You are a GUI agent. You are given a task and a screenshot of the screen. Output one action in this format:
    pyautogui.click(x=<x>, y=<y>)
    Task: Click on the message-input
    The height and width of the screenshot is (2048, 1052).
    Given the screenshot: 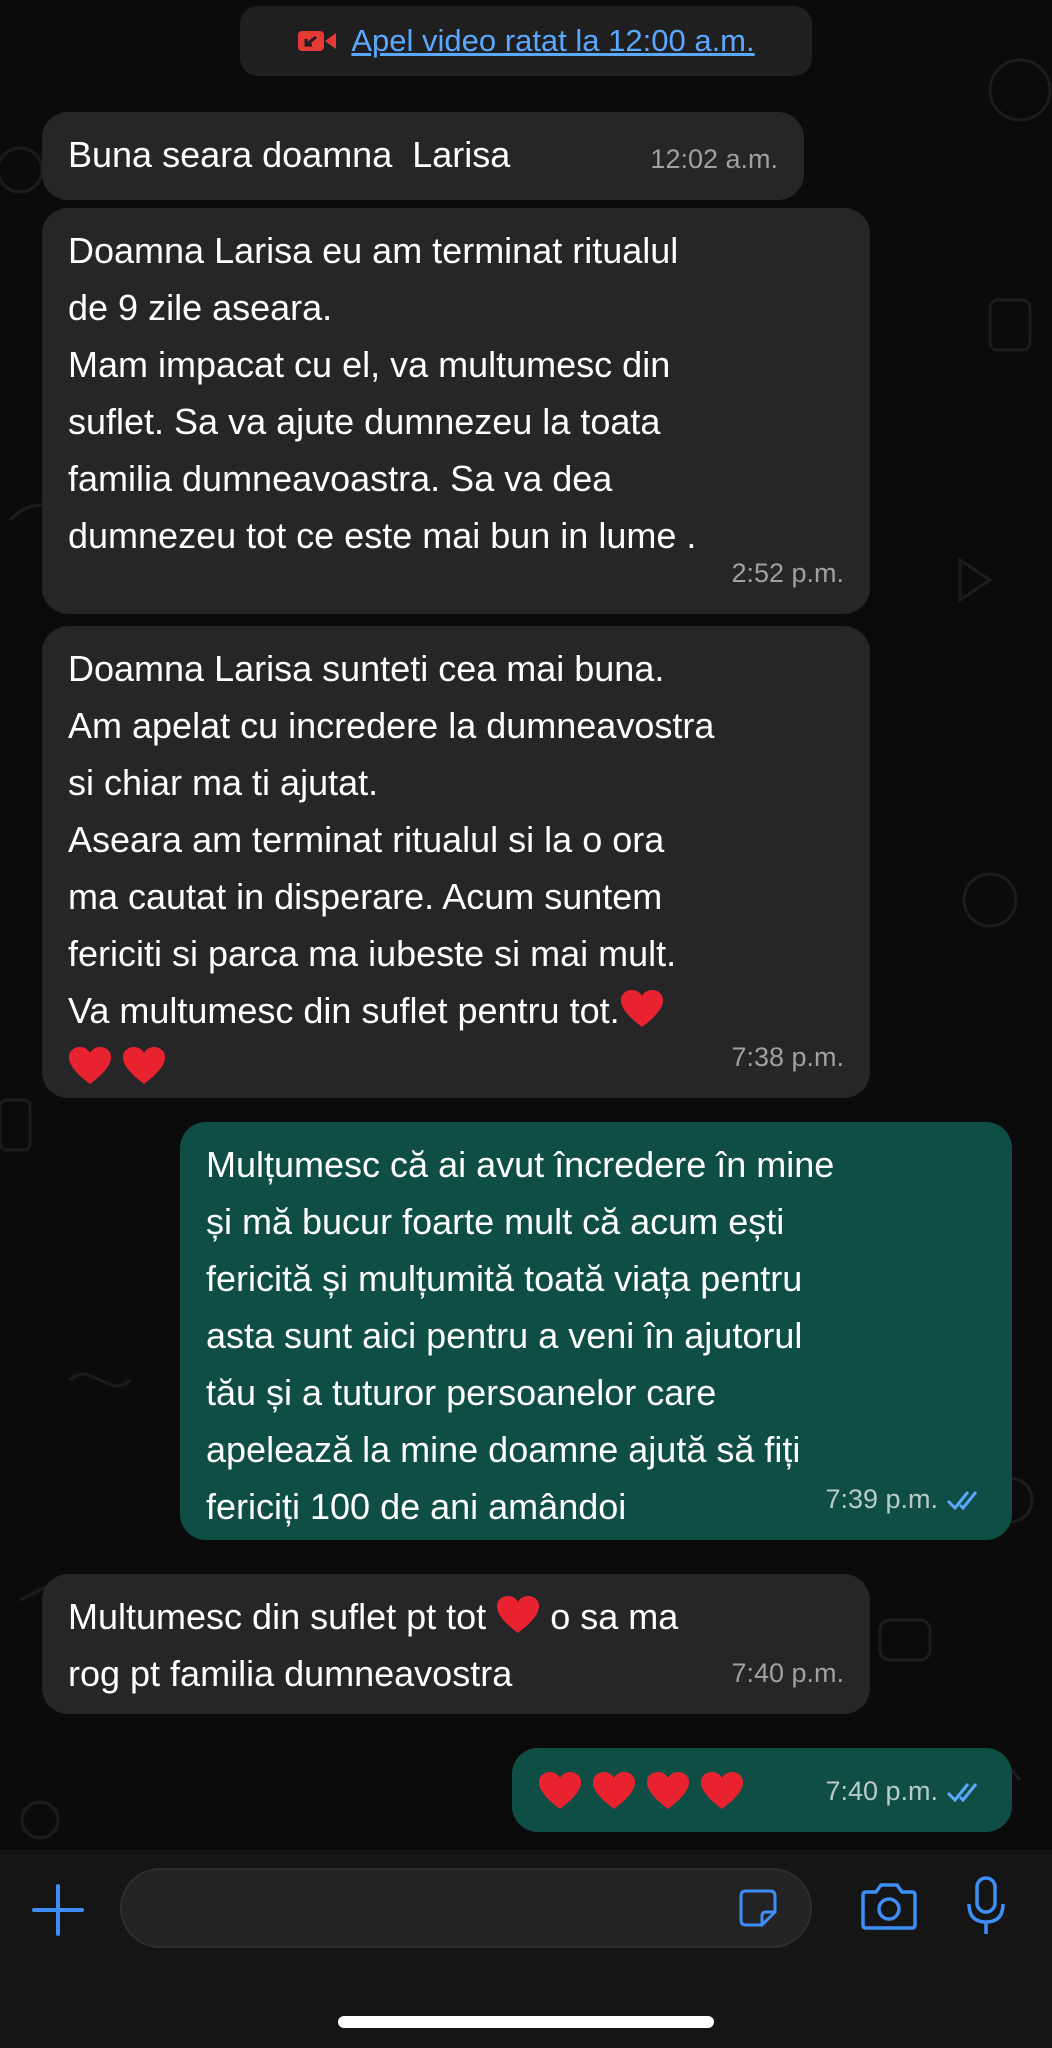 What is the action you would take?
    pyautogui.click(x=466, y=1908)
    